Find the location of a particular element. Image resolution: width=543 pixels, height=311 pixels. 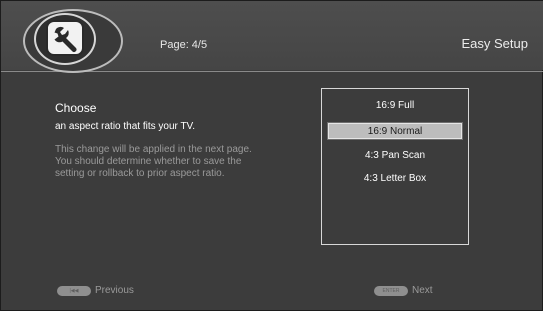

previous-button: |◀◀ Previous is located at coordinates (95, 290).